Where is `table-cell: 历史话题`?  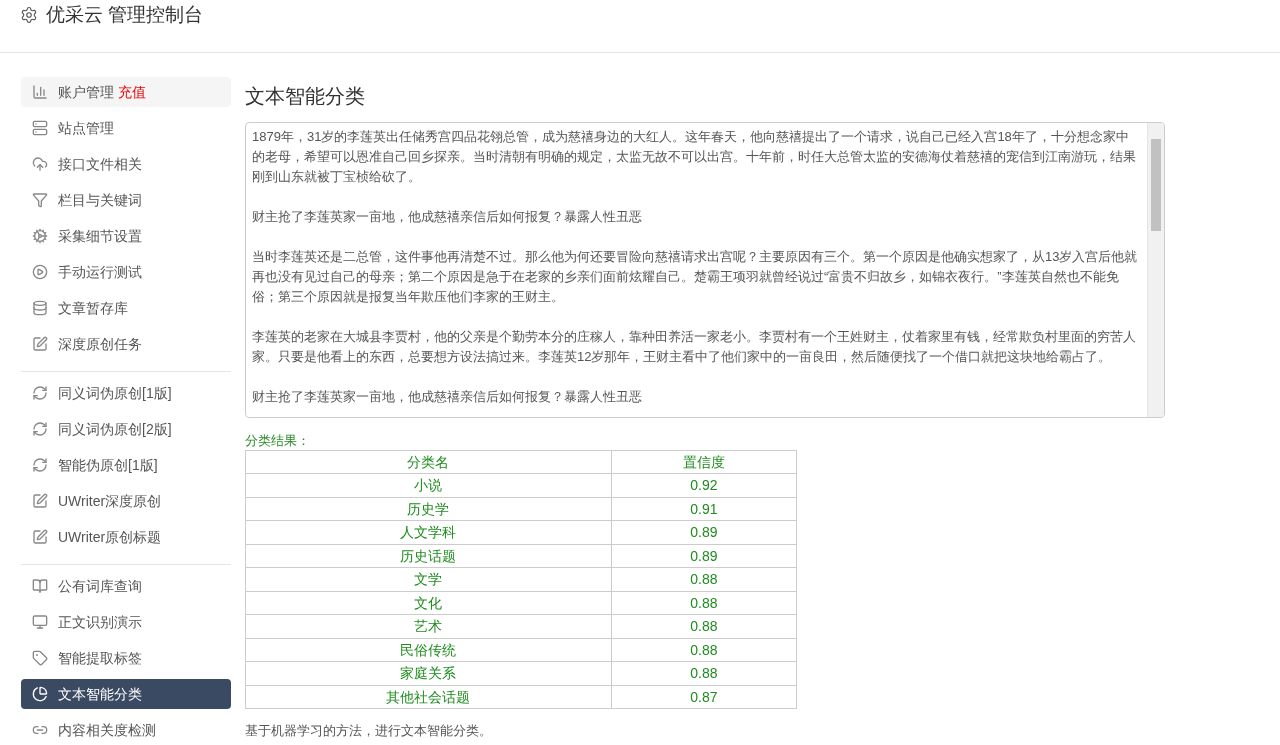
table-cell: 历史话题 is located at coordinates (428, 556).